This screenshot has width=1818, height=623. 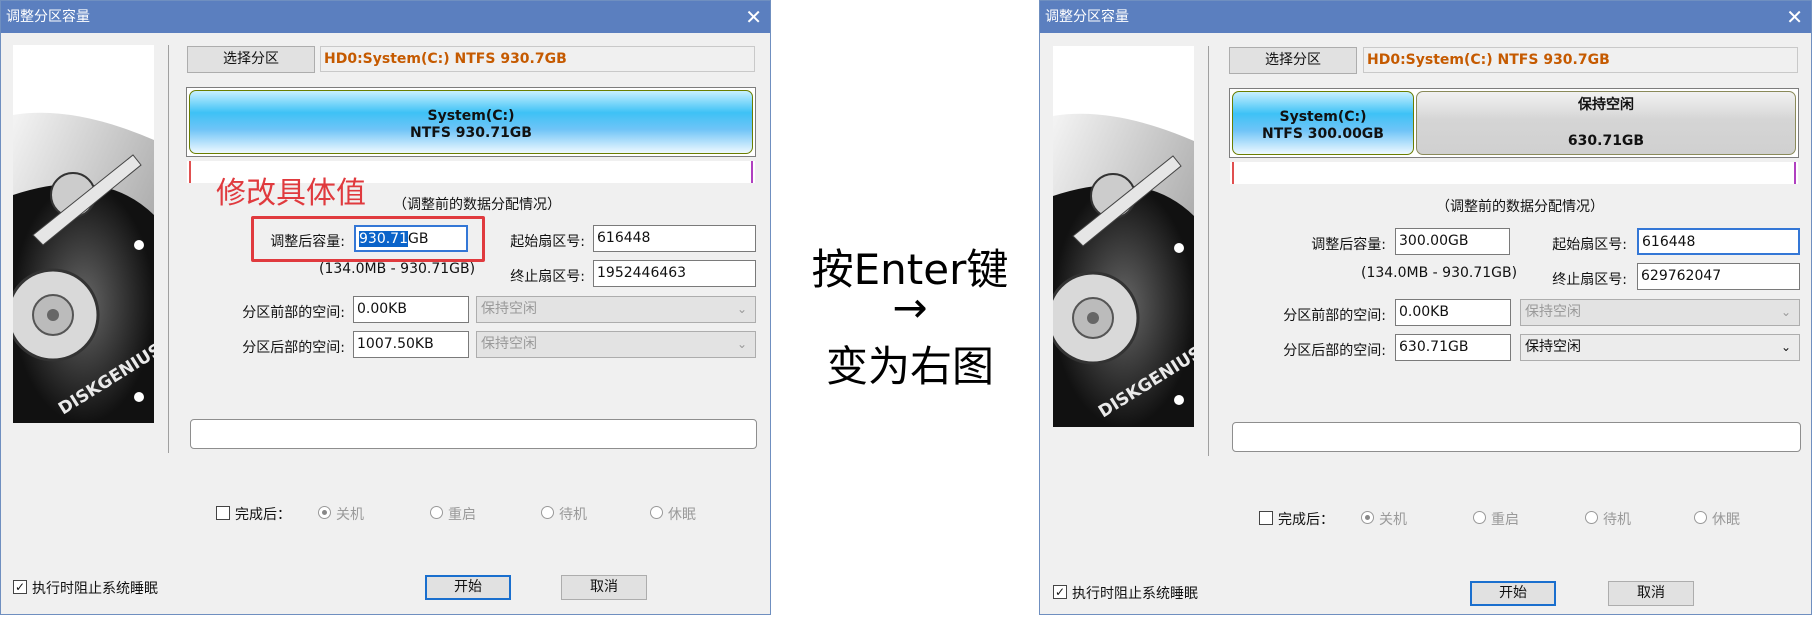 I want to click on size-label: 调整后容量:, so click(x=307, y=242).